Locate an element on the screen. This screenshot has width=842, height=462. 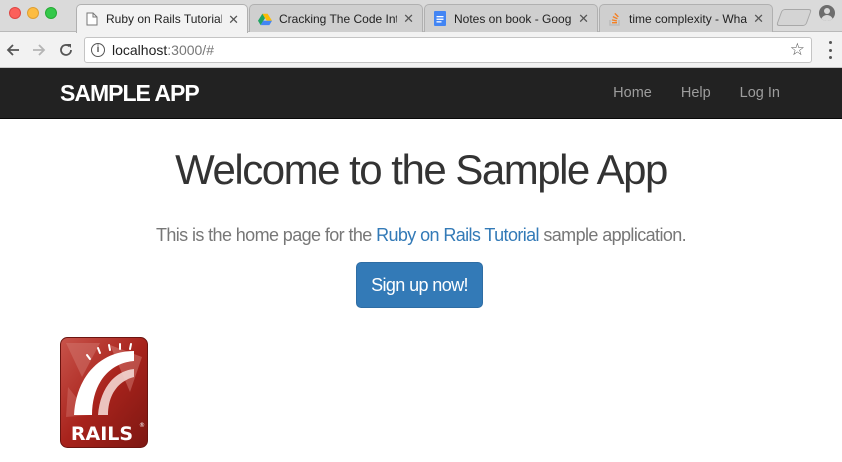
browser-tab: time complexity - What ✕ is located at coordinates (686, 18).